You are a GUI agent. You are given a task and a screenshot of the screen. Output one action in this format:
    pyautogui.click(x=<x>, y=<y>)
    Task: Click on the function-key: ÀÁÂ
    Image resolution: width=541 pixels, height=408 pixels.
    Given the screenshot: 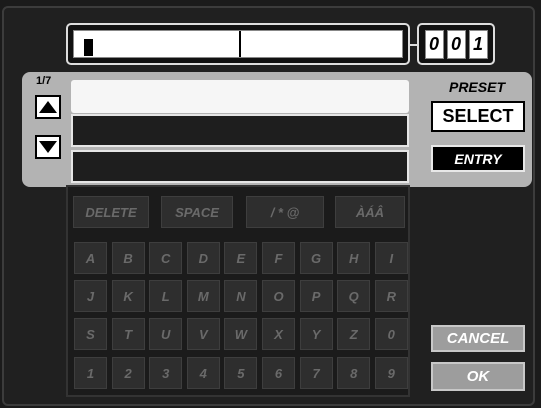 What is the action you would take?
    pyautogui.click(x=370, y=212)
    